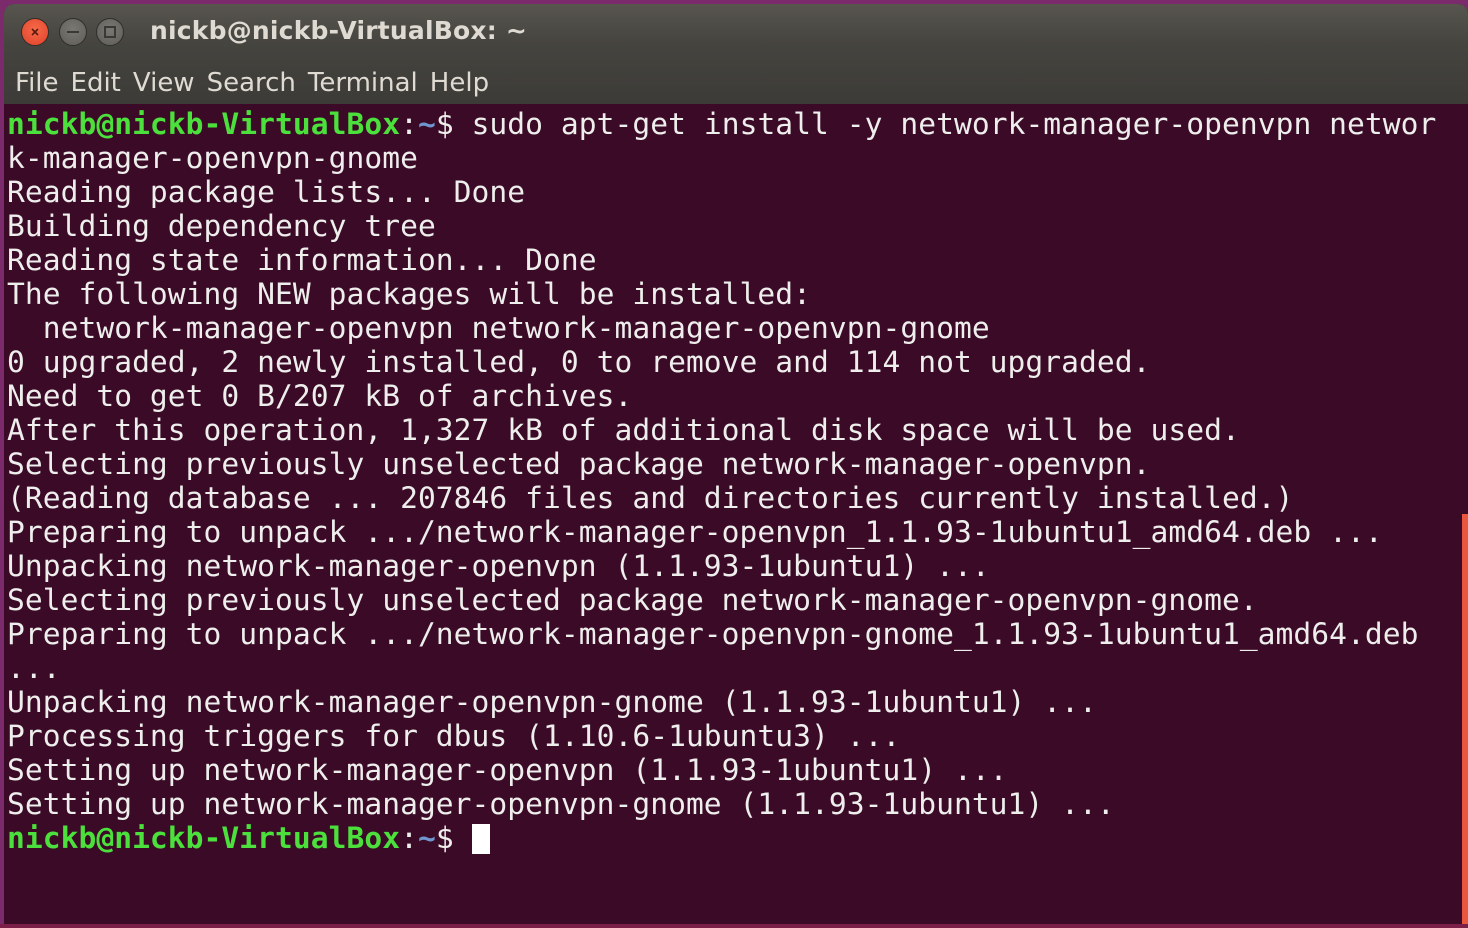 This screenshot has height=928, width=1468. What do you see at coordinates (368, 83) in the screenshot?
I see `menu-terminal: Terminal` at bounding box center [368, 83].